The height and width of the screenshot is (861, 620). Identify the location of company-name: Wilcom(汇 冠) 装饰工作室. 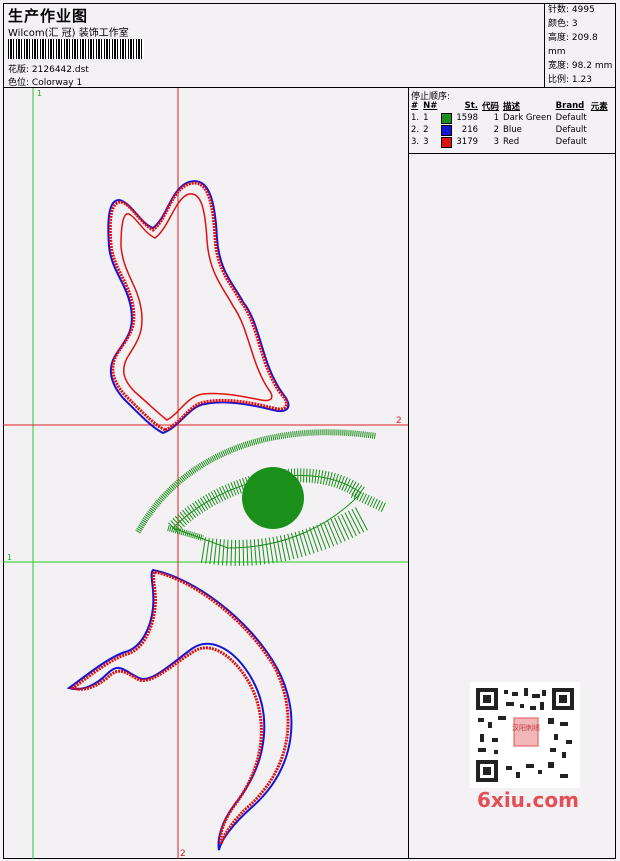
(68, 33).